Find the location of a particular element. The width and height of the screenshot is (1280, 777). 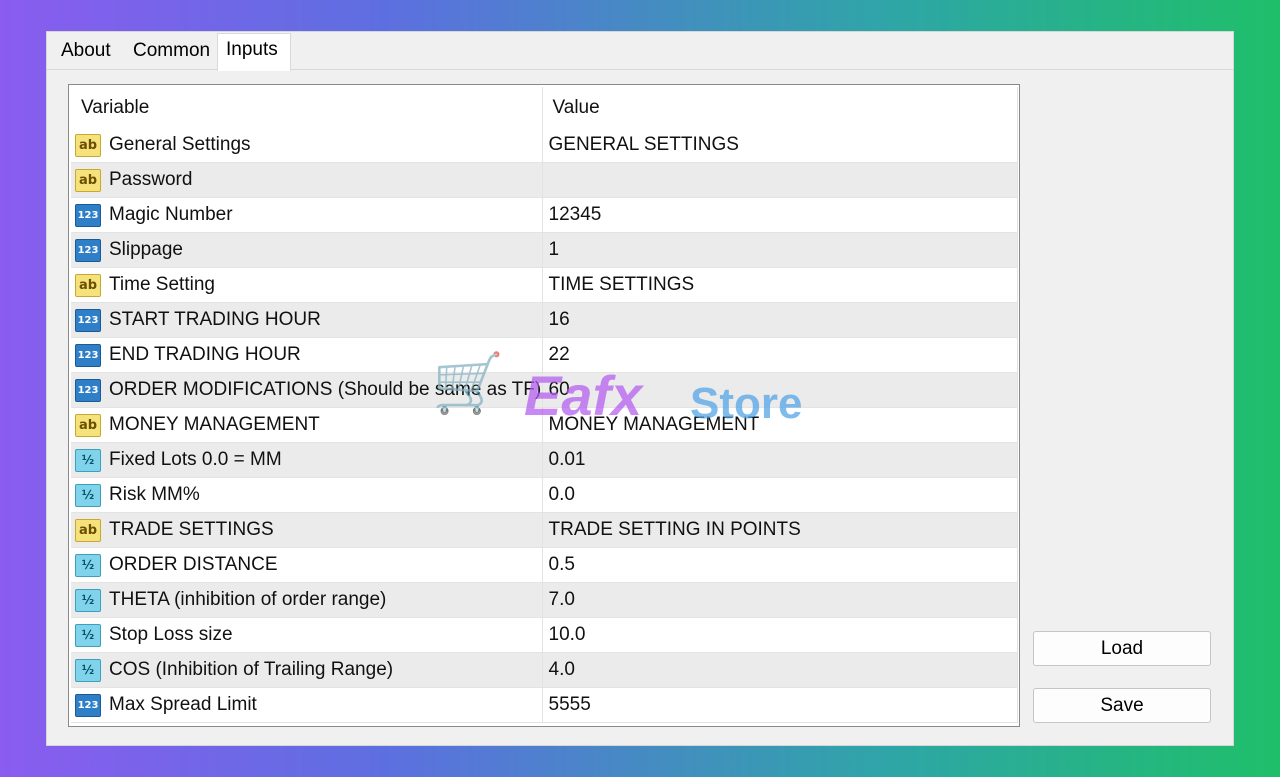

value-cell: 0.0 is located at coordinates (780, 495).